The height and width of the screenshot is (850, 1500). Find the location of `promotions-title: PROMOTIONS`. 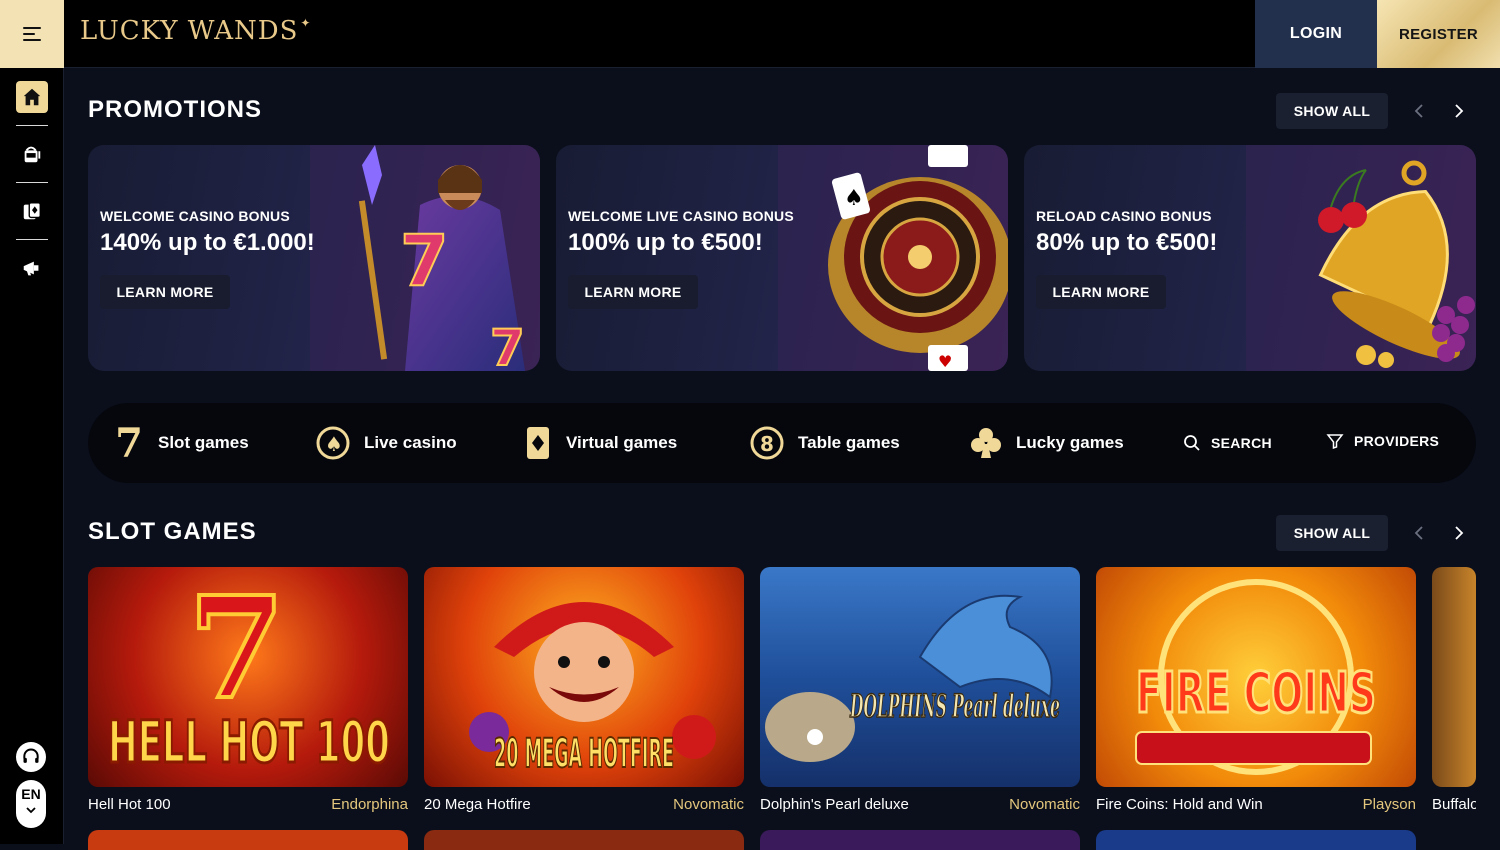

promotions-title: PROMOTIONS is located at coordinates (175, 109).